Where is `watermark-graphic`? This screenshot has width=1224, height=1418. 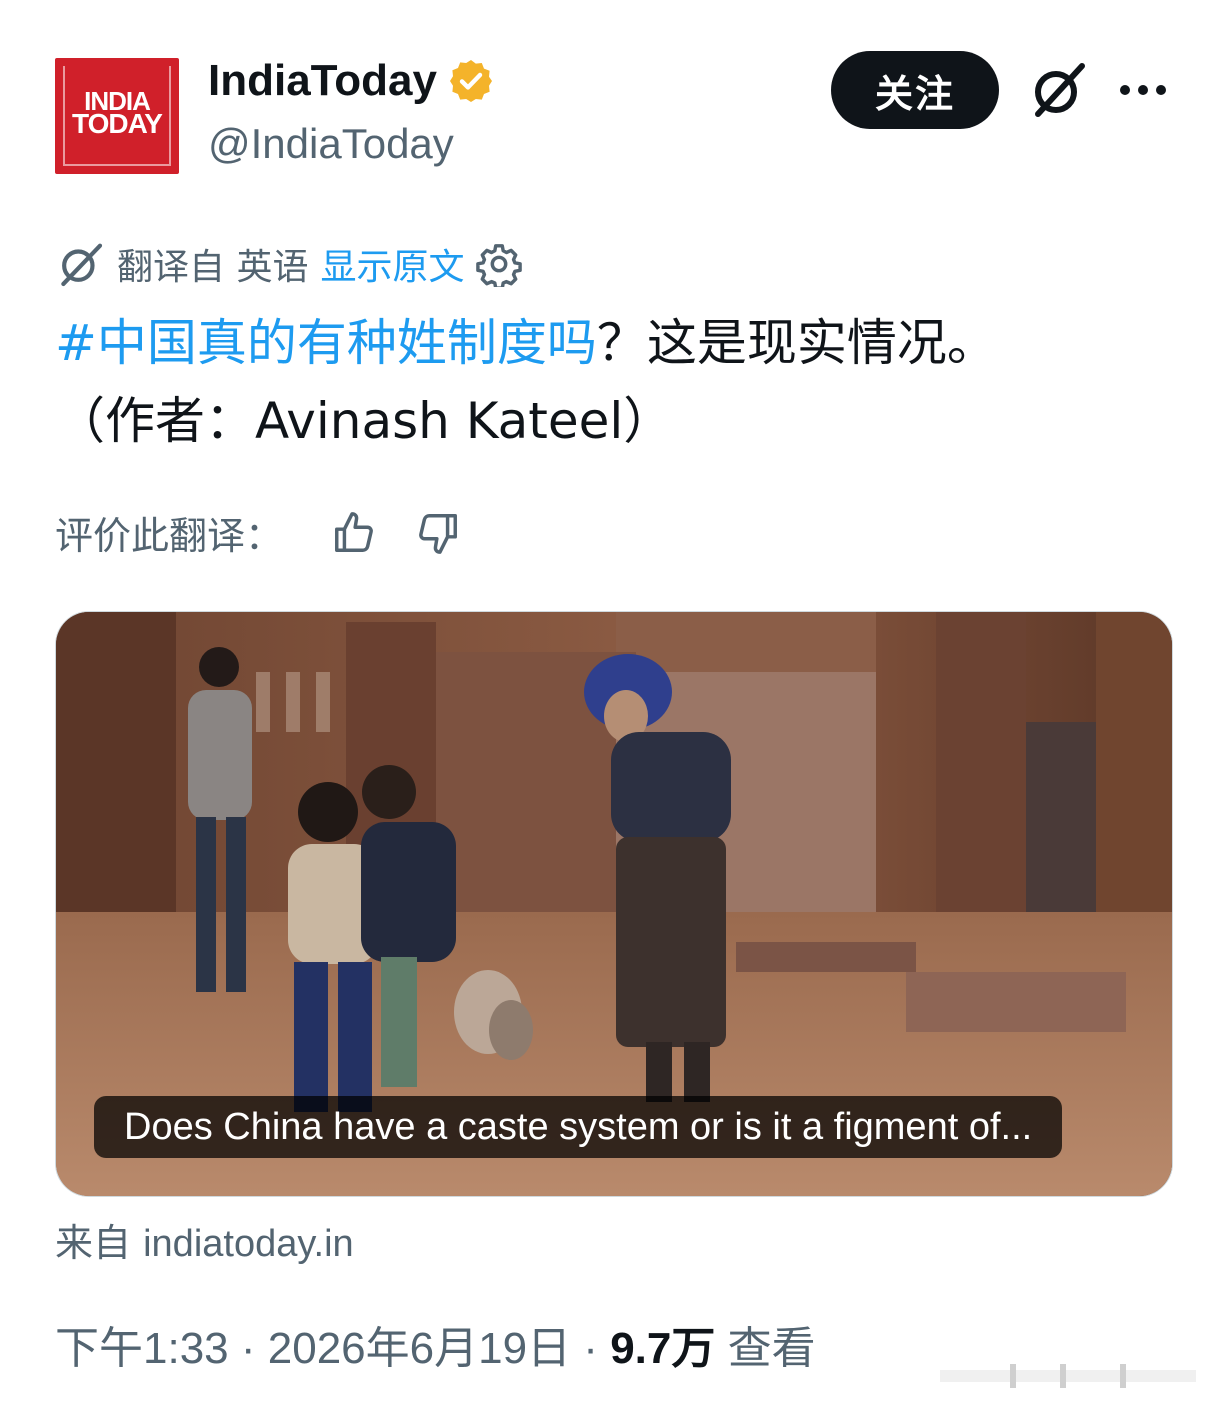
watermark-graphic is located at coordinates (1068, 1376).